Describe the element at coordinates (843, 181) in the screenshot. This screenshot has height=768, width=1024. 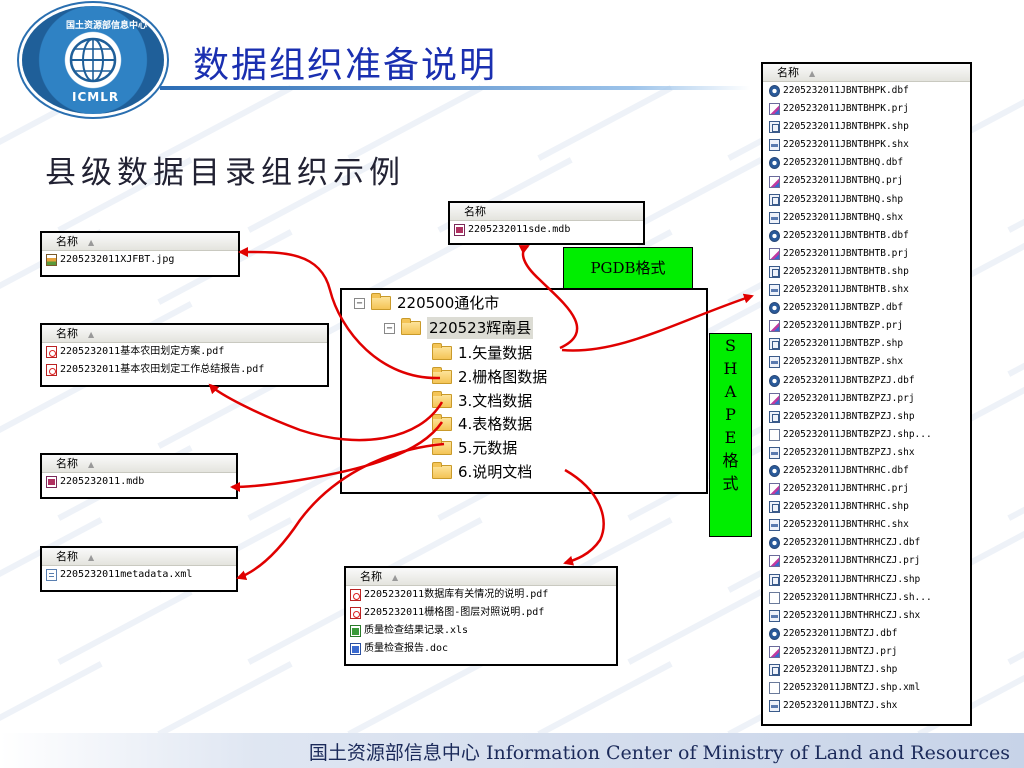
I see `file-name: 2205232011JBNTBHQ.prj` at that location.